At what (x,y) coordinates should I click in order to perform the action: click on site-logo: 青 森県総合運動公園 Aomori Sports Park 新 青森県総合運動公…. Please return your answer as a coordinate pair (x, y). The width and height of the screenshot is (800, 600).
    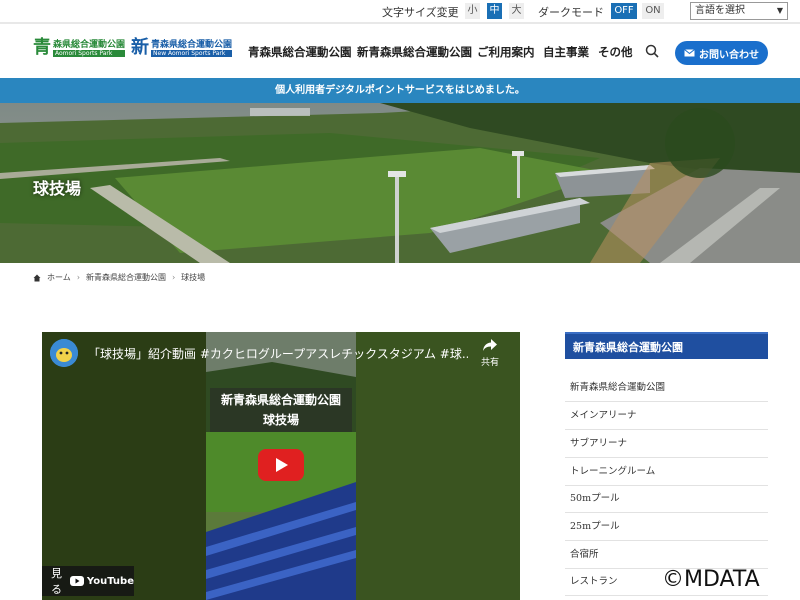
    Looking at the image, I should click on (133, 47).